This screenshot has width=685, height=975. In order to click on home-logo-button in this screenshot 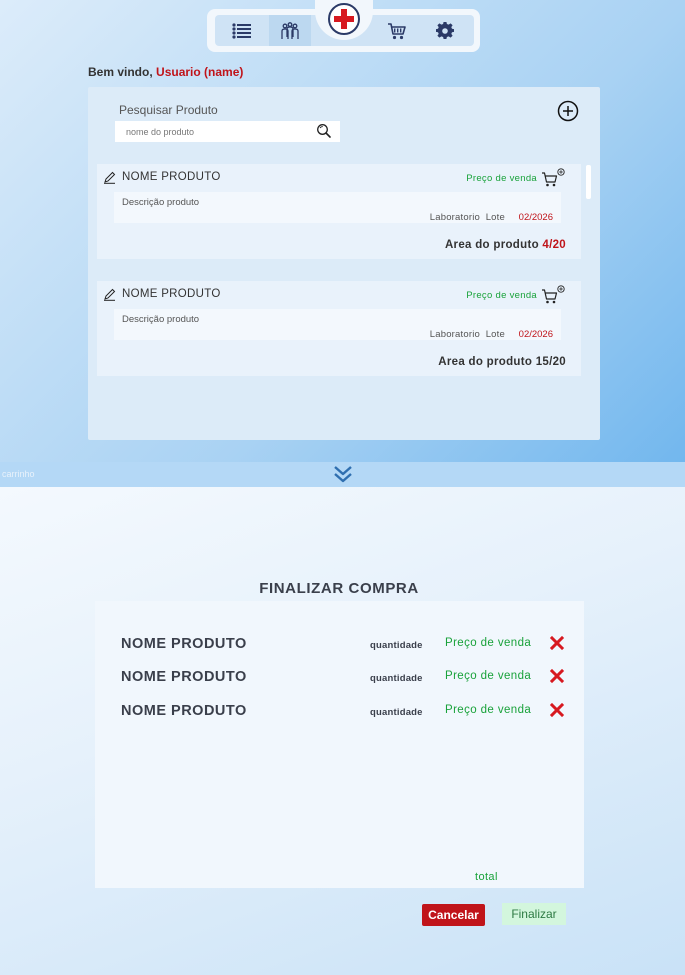, I will do `click(344, 19)`.